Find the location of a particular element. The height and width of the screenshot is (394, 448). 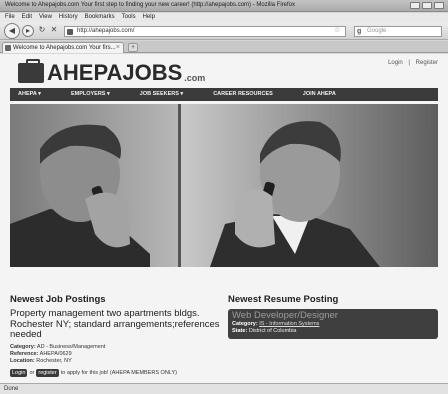

resume-title: Web Developer/Designer is located at coordinates (333, 316).